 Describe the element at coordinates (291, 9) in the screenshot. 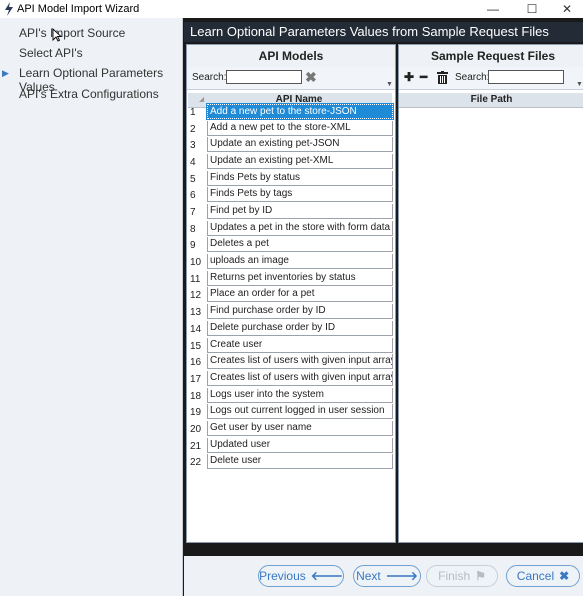

I see `title-bar: API Model Import Wizard — ☐ ✕` at that location.